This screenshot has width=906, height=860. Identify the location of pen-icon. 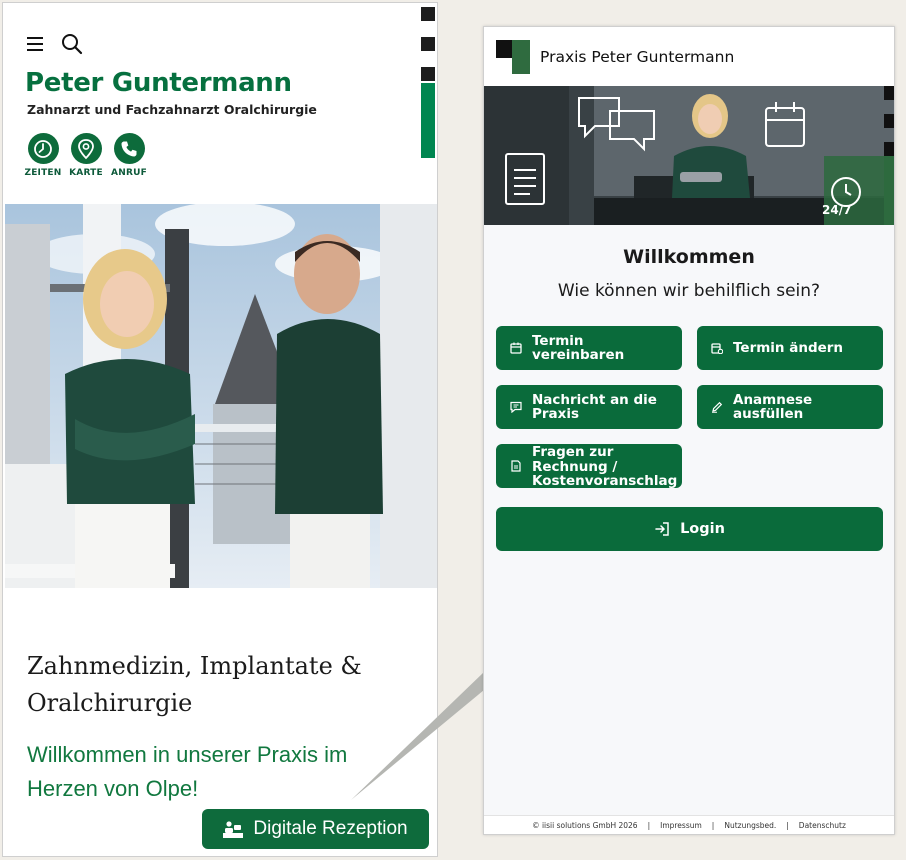
(717, 407).